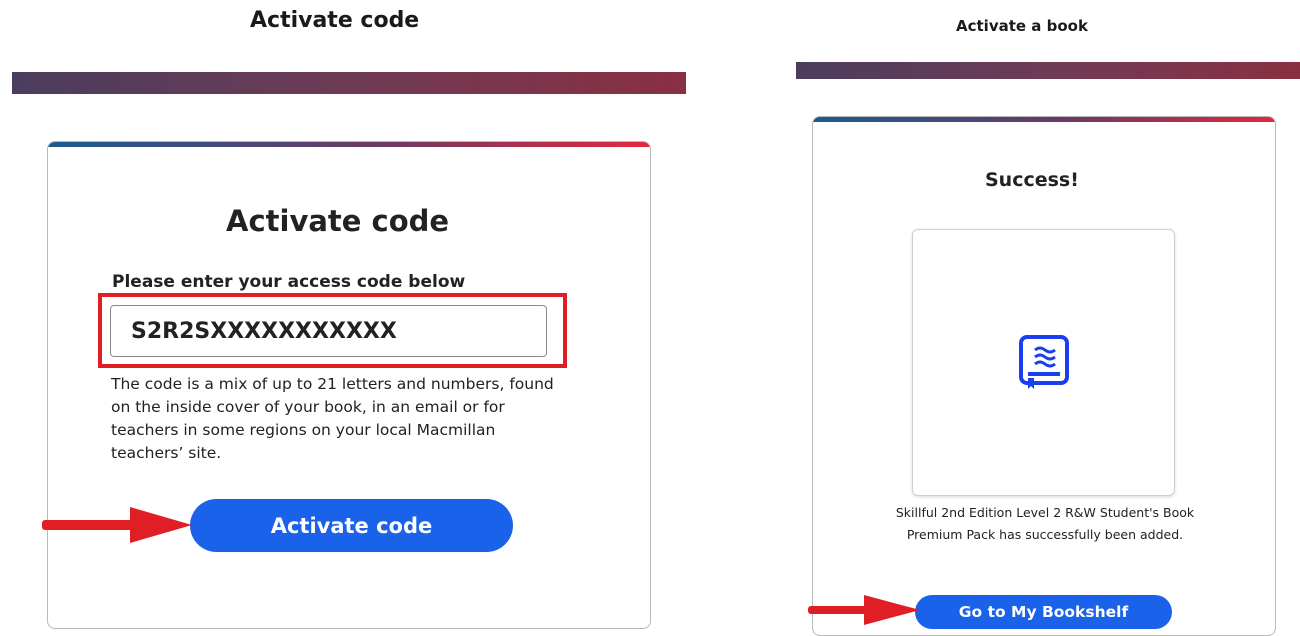  Describe the element at coordinates (328, 331) in the screenshot. I see `access-code-input` at that location.